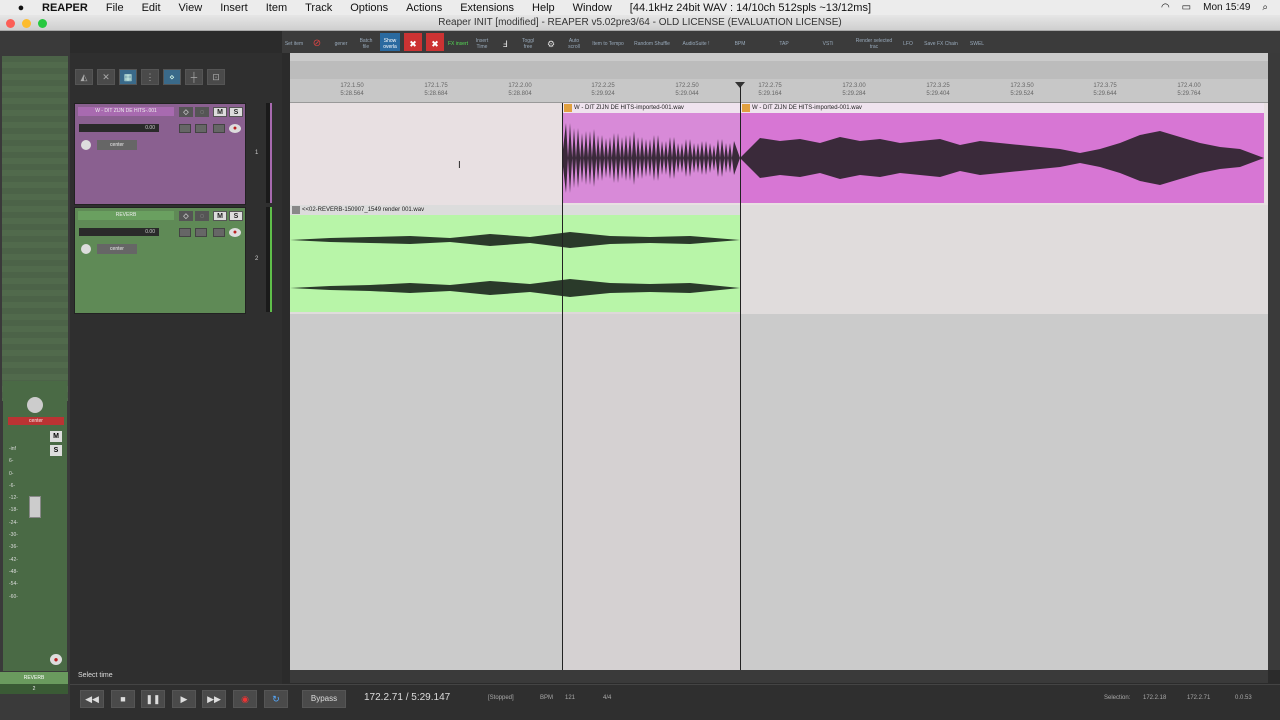 The image size is (1280, 720). What do you see at coordinates (828, 42) in the screenshot?
I see `toolbar-button: VSTi` at bounding box center [828, 42].